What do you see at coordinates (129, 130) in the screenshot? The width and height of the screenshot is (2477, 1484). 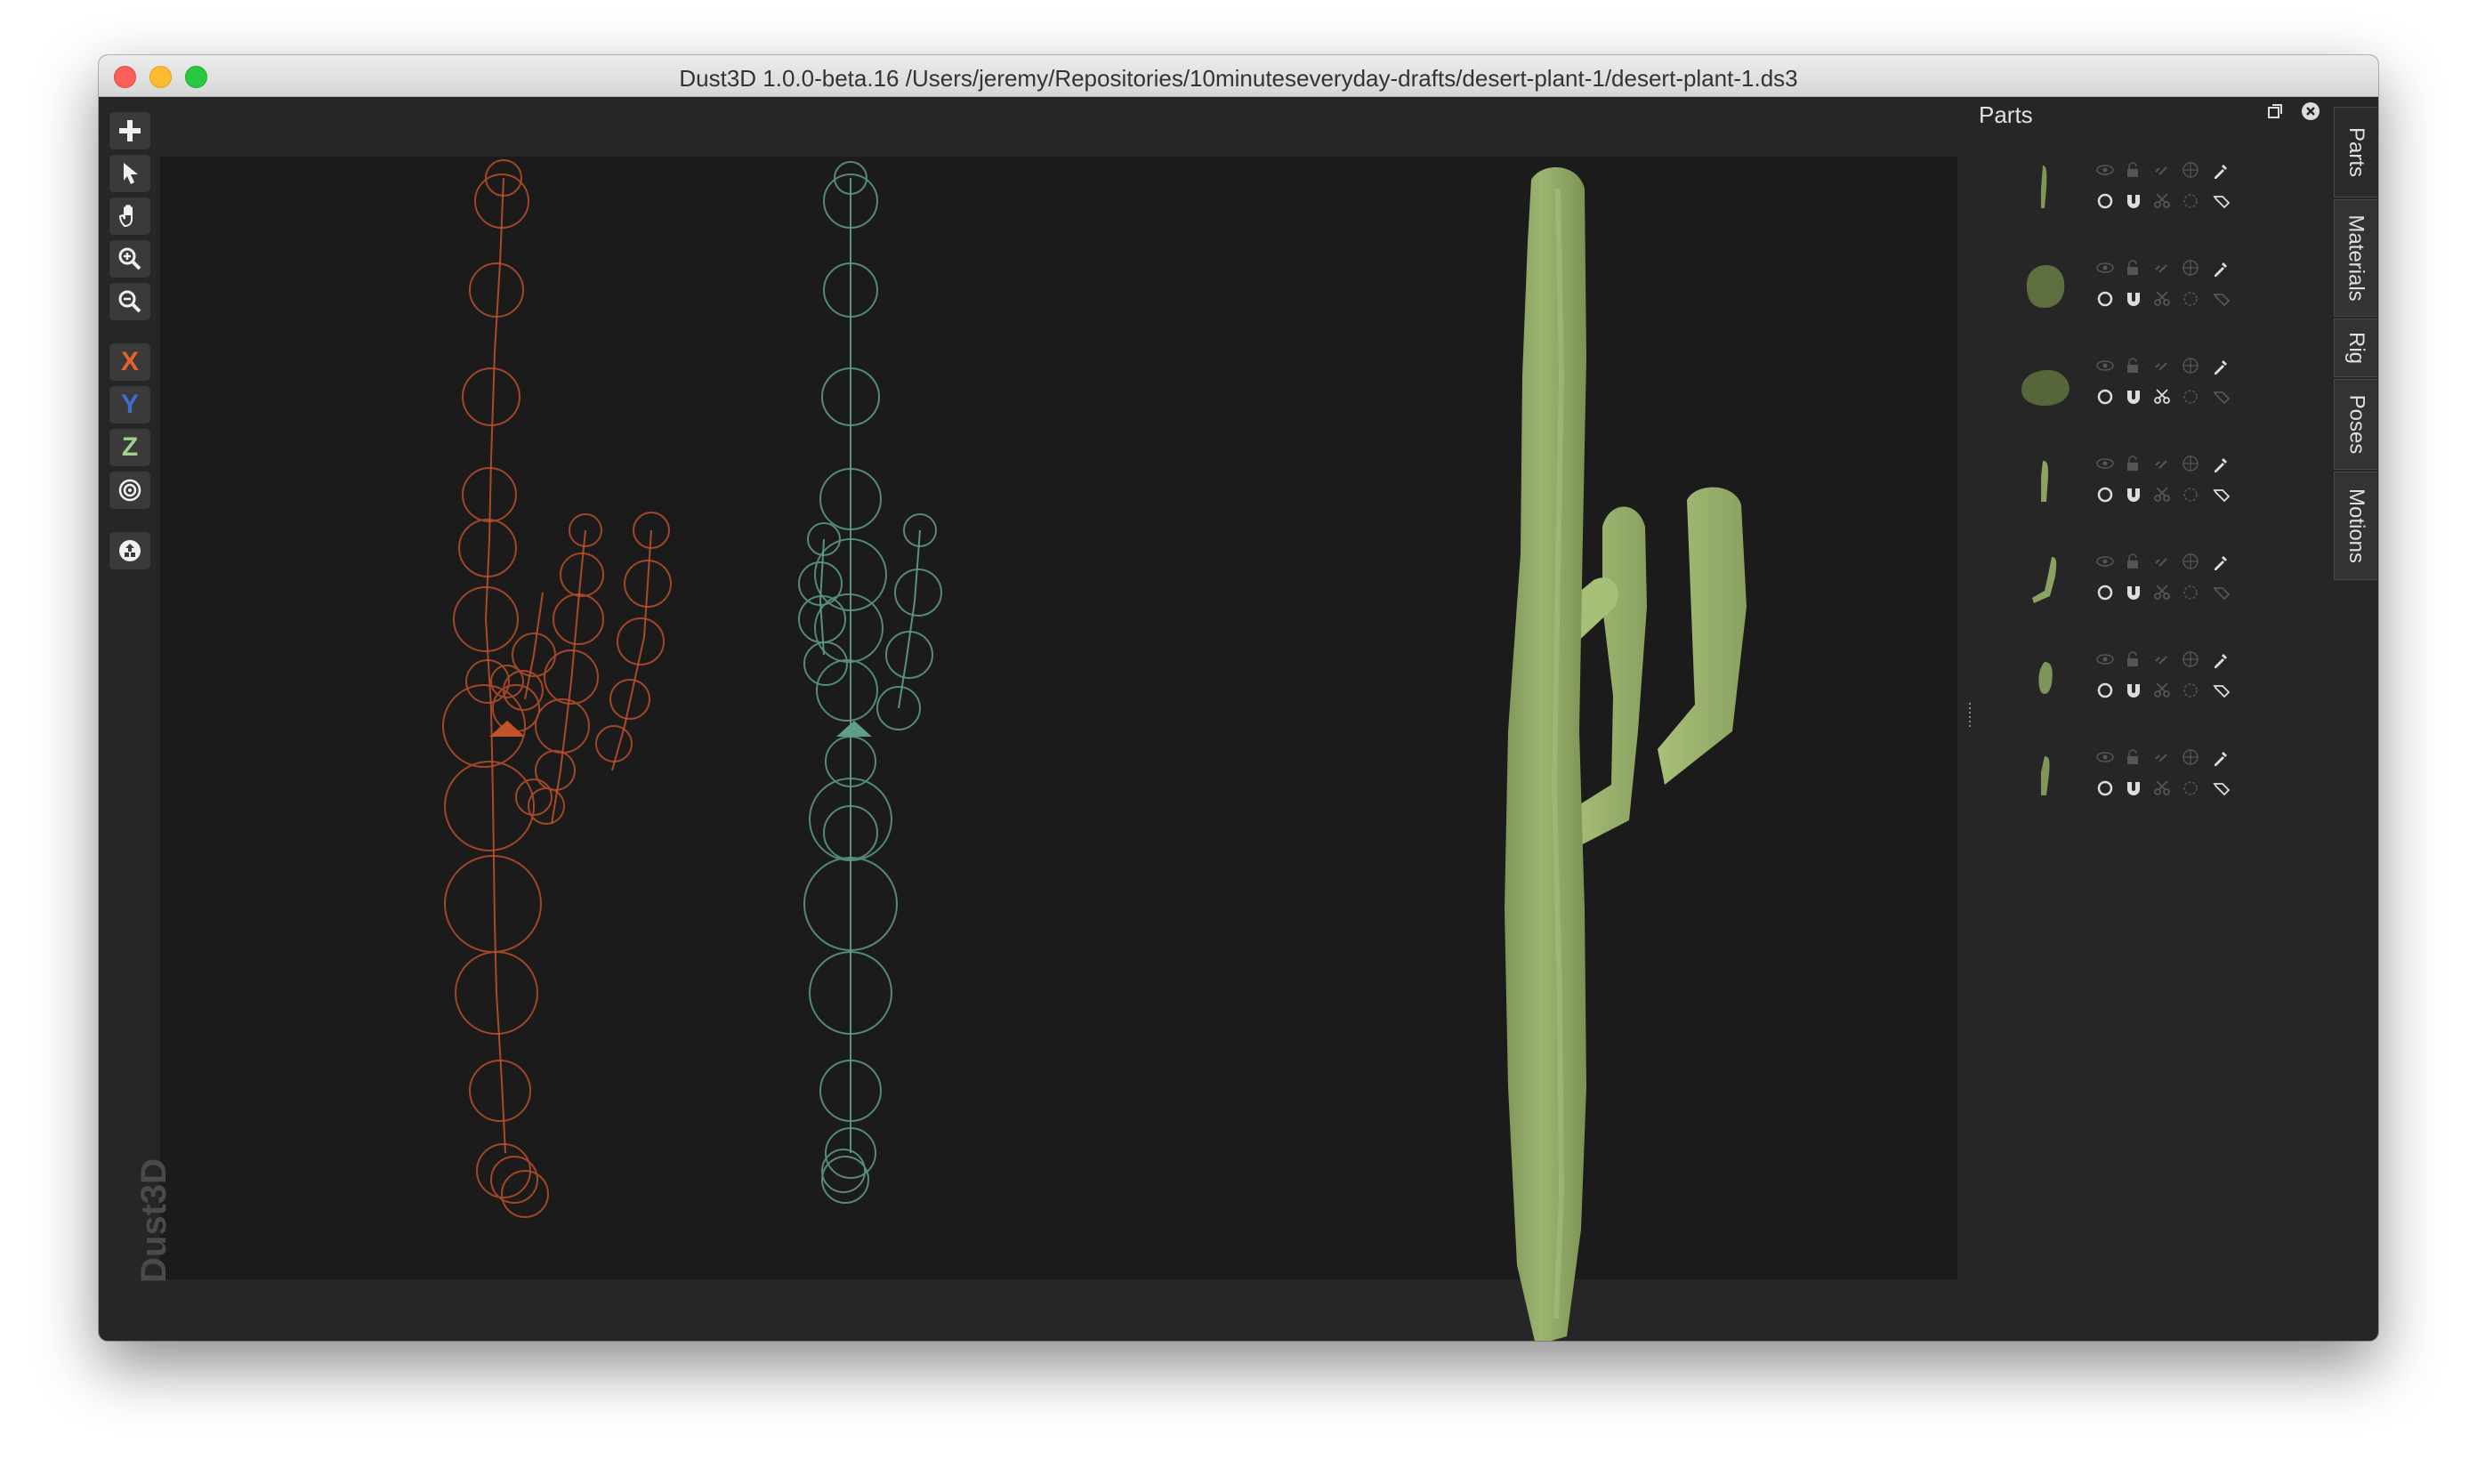 I see `add-node-button` at bounding box center [129, 130].